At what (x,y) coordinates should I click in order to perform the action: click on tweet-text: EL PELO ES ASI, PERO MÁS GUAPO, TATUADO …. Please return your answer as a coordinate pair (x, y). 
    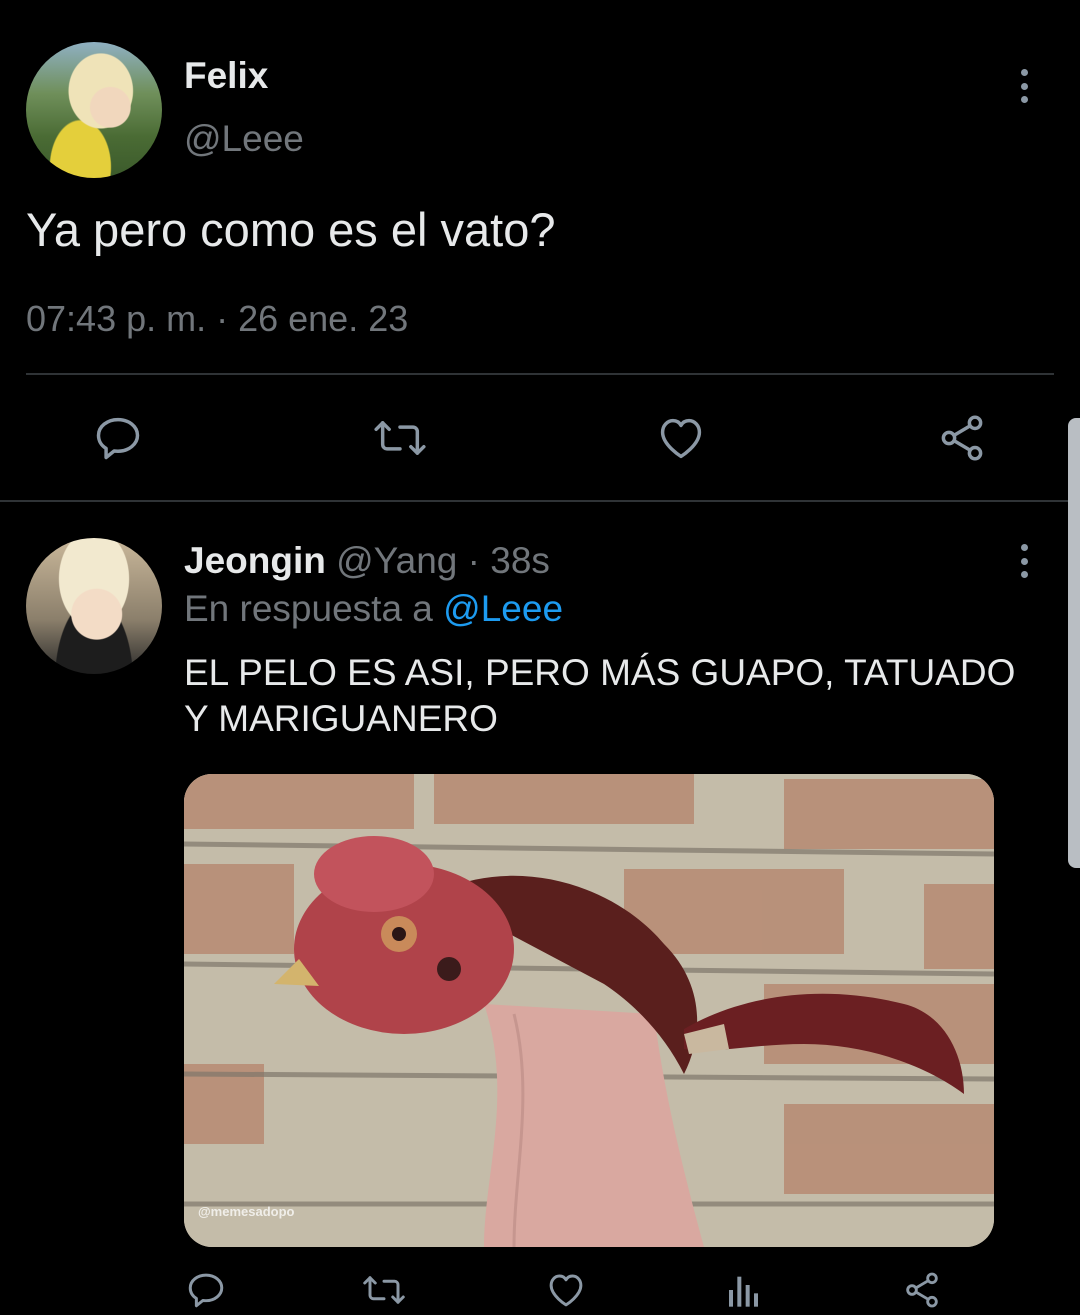
    Looking at the image, I should click on (600, 695).